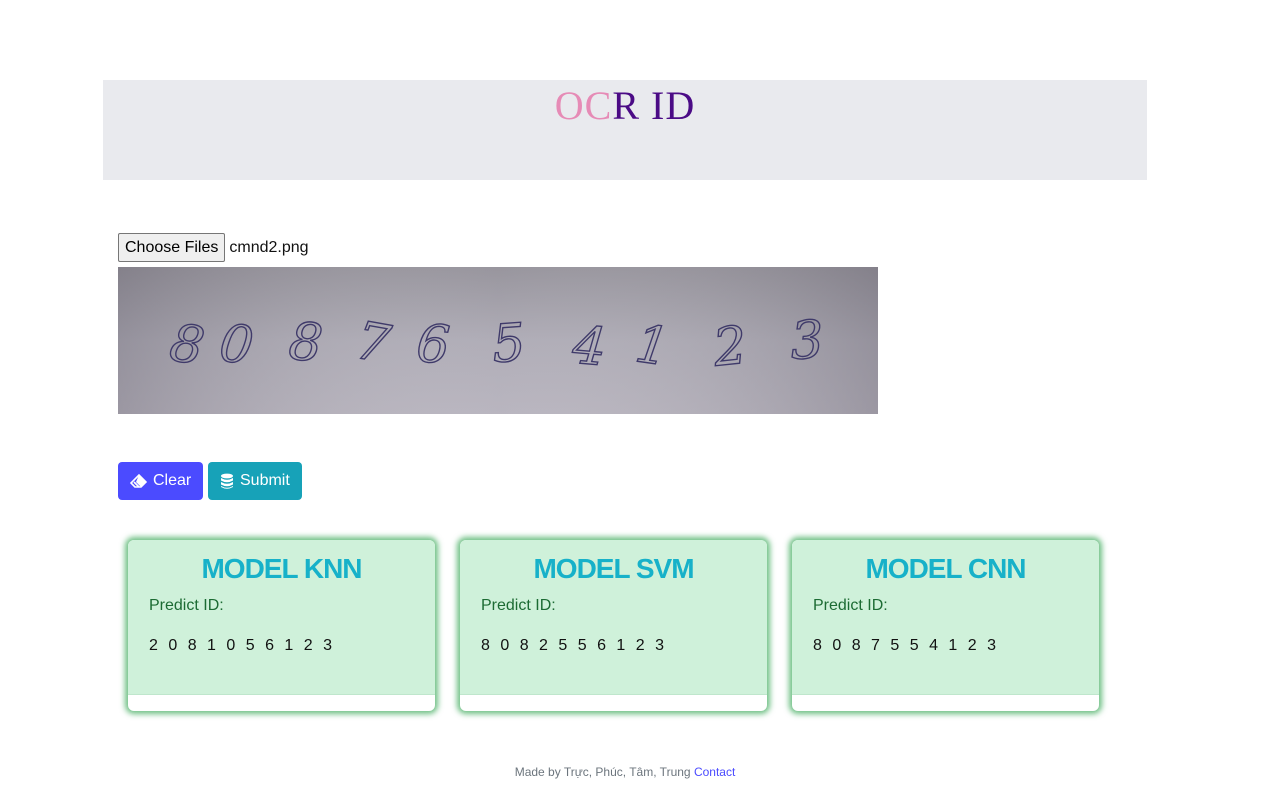 The image size is (1283, 802). I want to click on submit-button: Submit, so click(255, 481).